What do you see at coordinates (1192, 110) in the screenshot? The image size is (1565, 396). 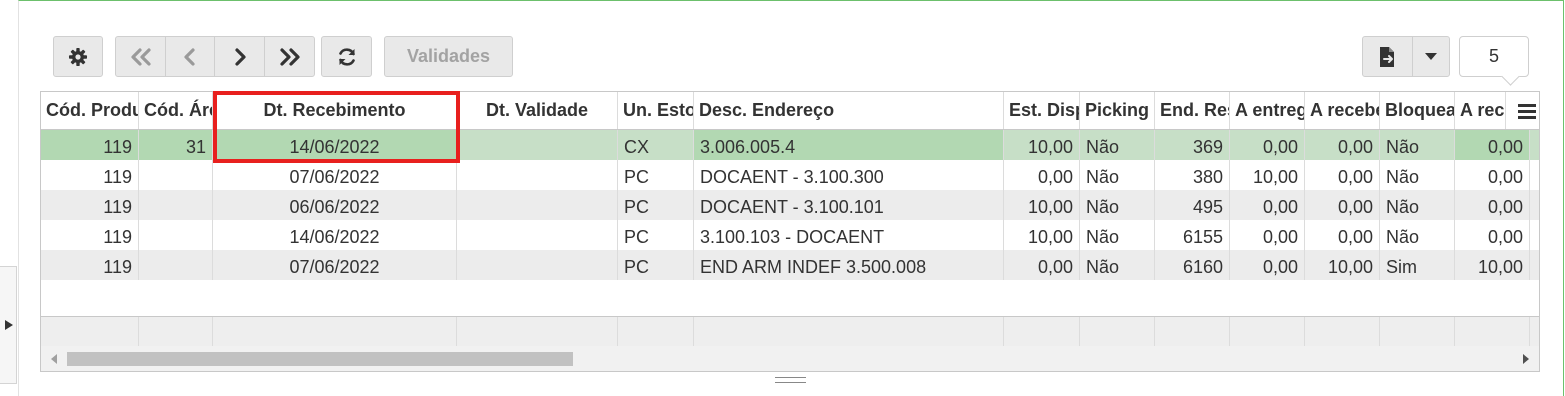 I see `column-header: End. Reserva` at bounding box center [1192, 110].